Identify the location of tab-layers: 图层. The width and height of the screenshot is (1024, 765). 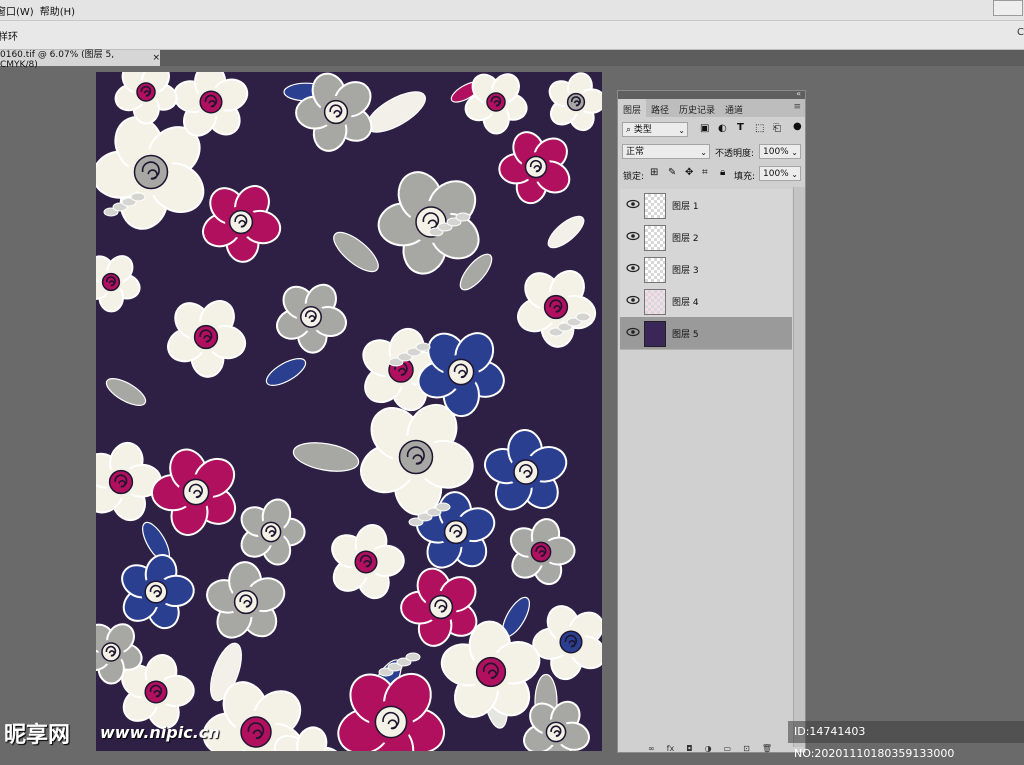
(632, 108).